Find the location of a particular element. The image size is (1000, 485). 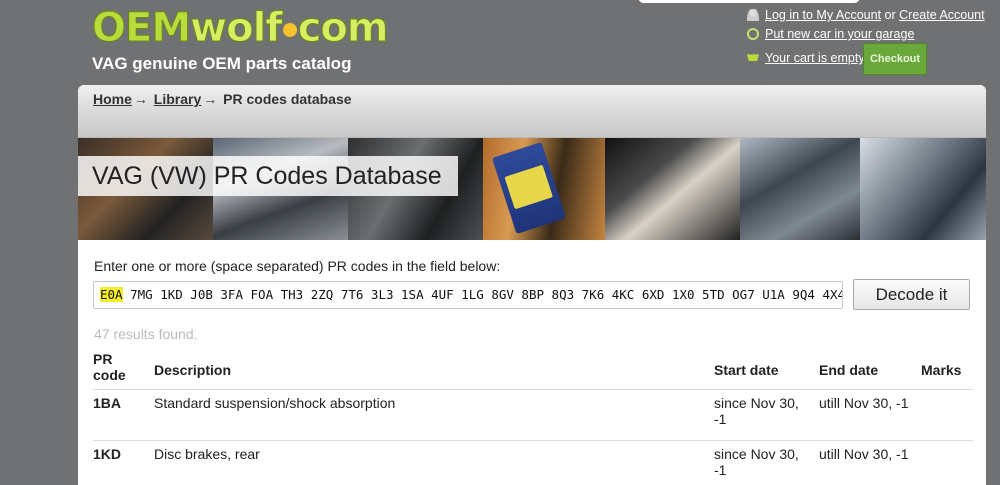

cart-row: Your cart is empty is located at coordinates (806, 58).